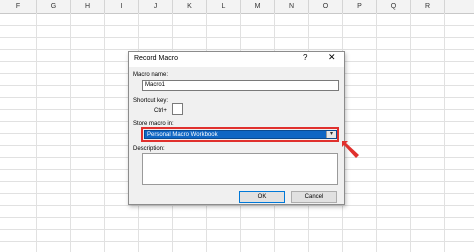  I want to click on chevron-down-icon: ▾, so click(331, 134).